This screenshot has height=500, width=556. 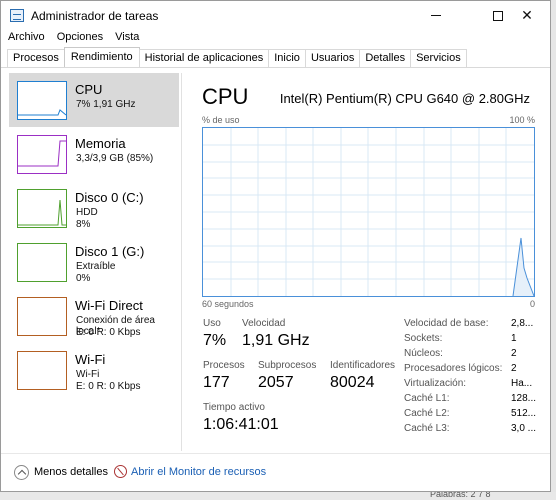 I want to click on sidebar-item-title: Wi-Fi, so click(x=90, y=359).